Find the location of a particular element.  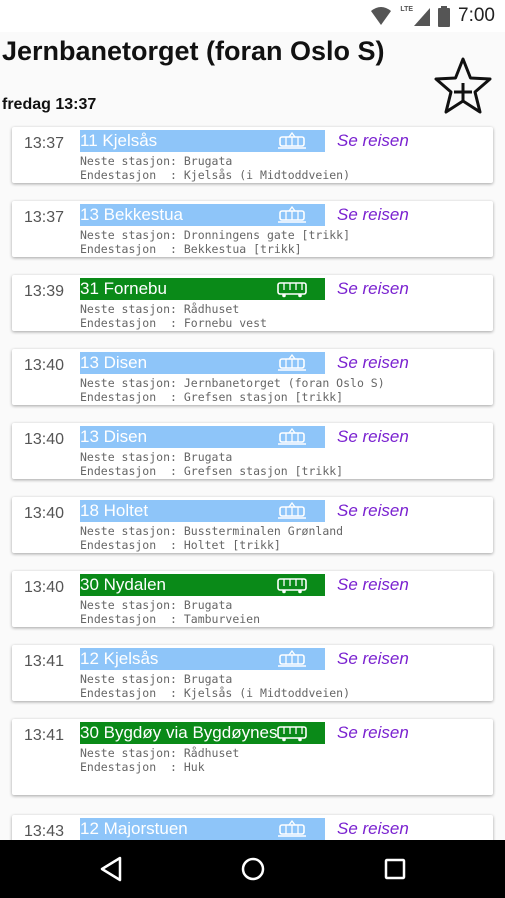

final-stop-value: Fornebu vest is located at coordinates (225, 323).